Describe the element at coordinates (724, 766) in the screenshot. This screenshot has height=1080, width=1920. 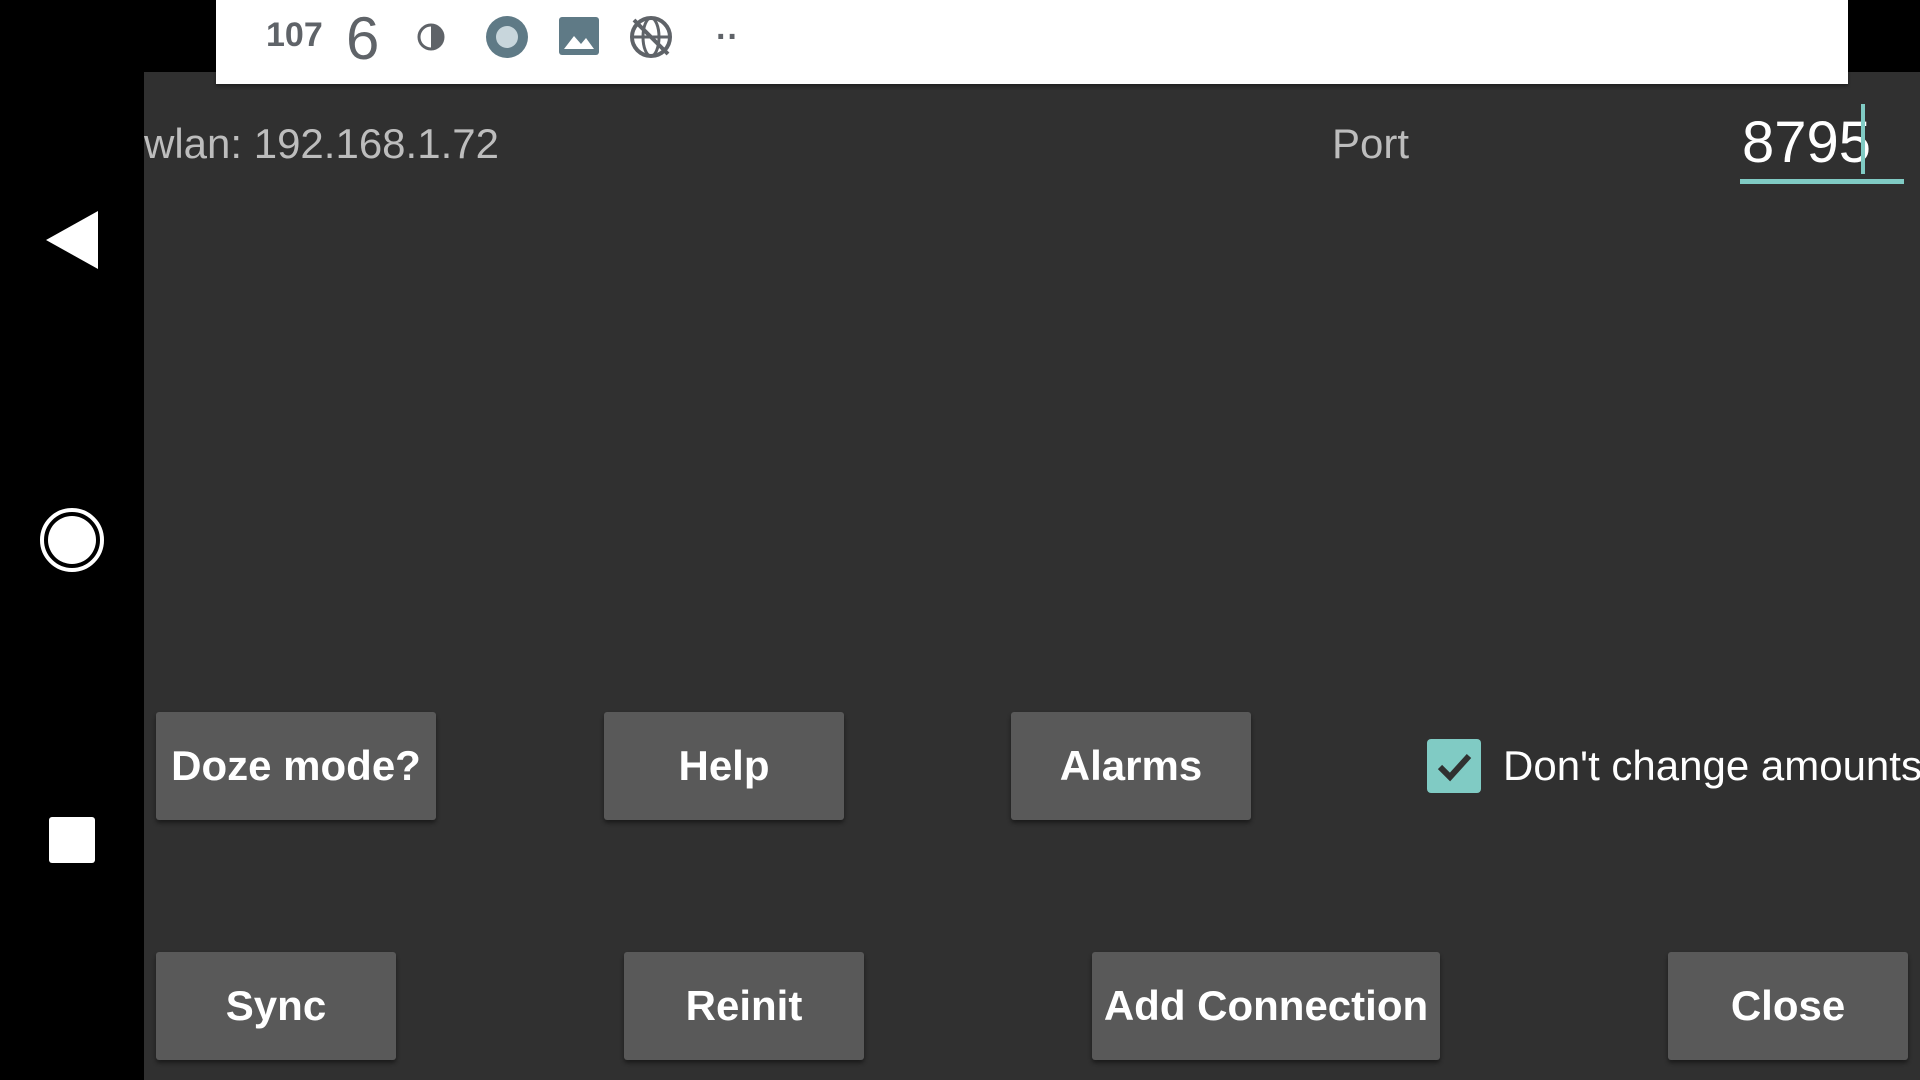
I see `help-button: Help` at that location.